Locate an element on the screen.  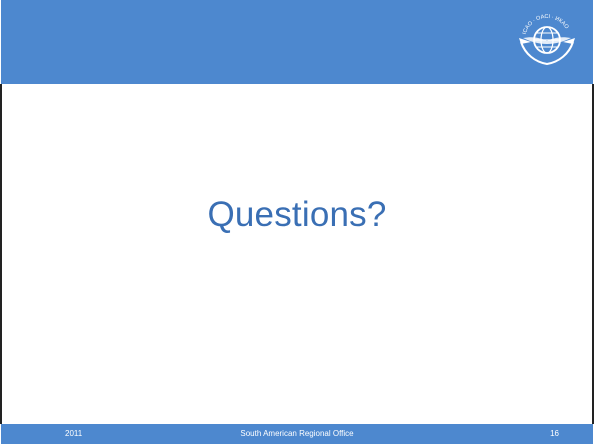
footer-year: 2011 is located at coordinates (74, 433).